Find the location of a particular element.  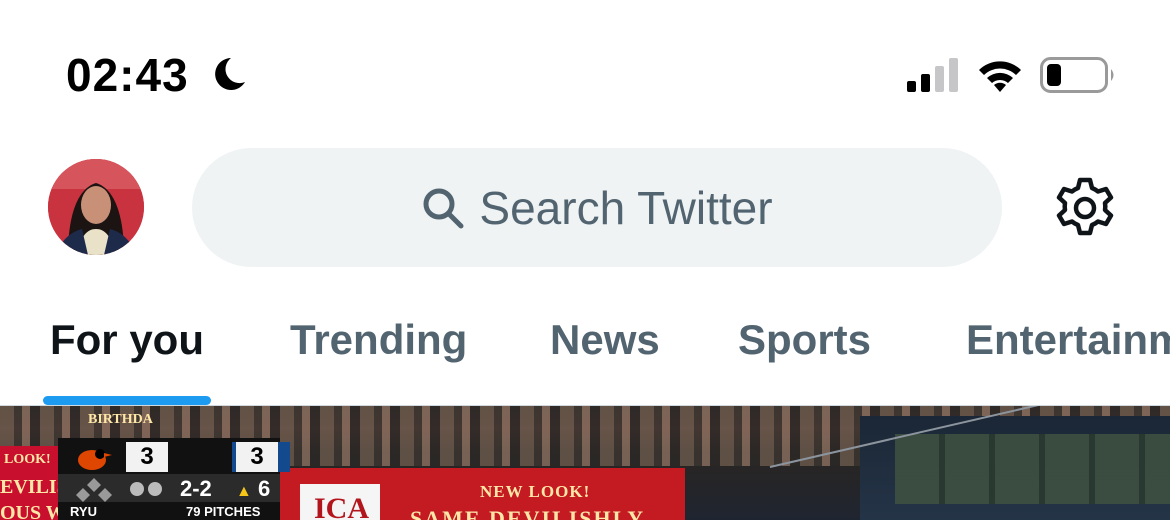

sponsor-logo: ICA is located at coordinates (340, 502).